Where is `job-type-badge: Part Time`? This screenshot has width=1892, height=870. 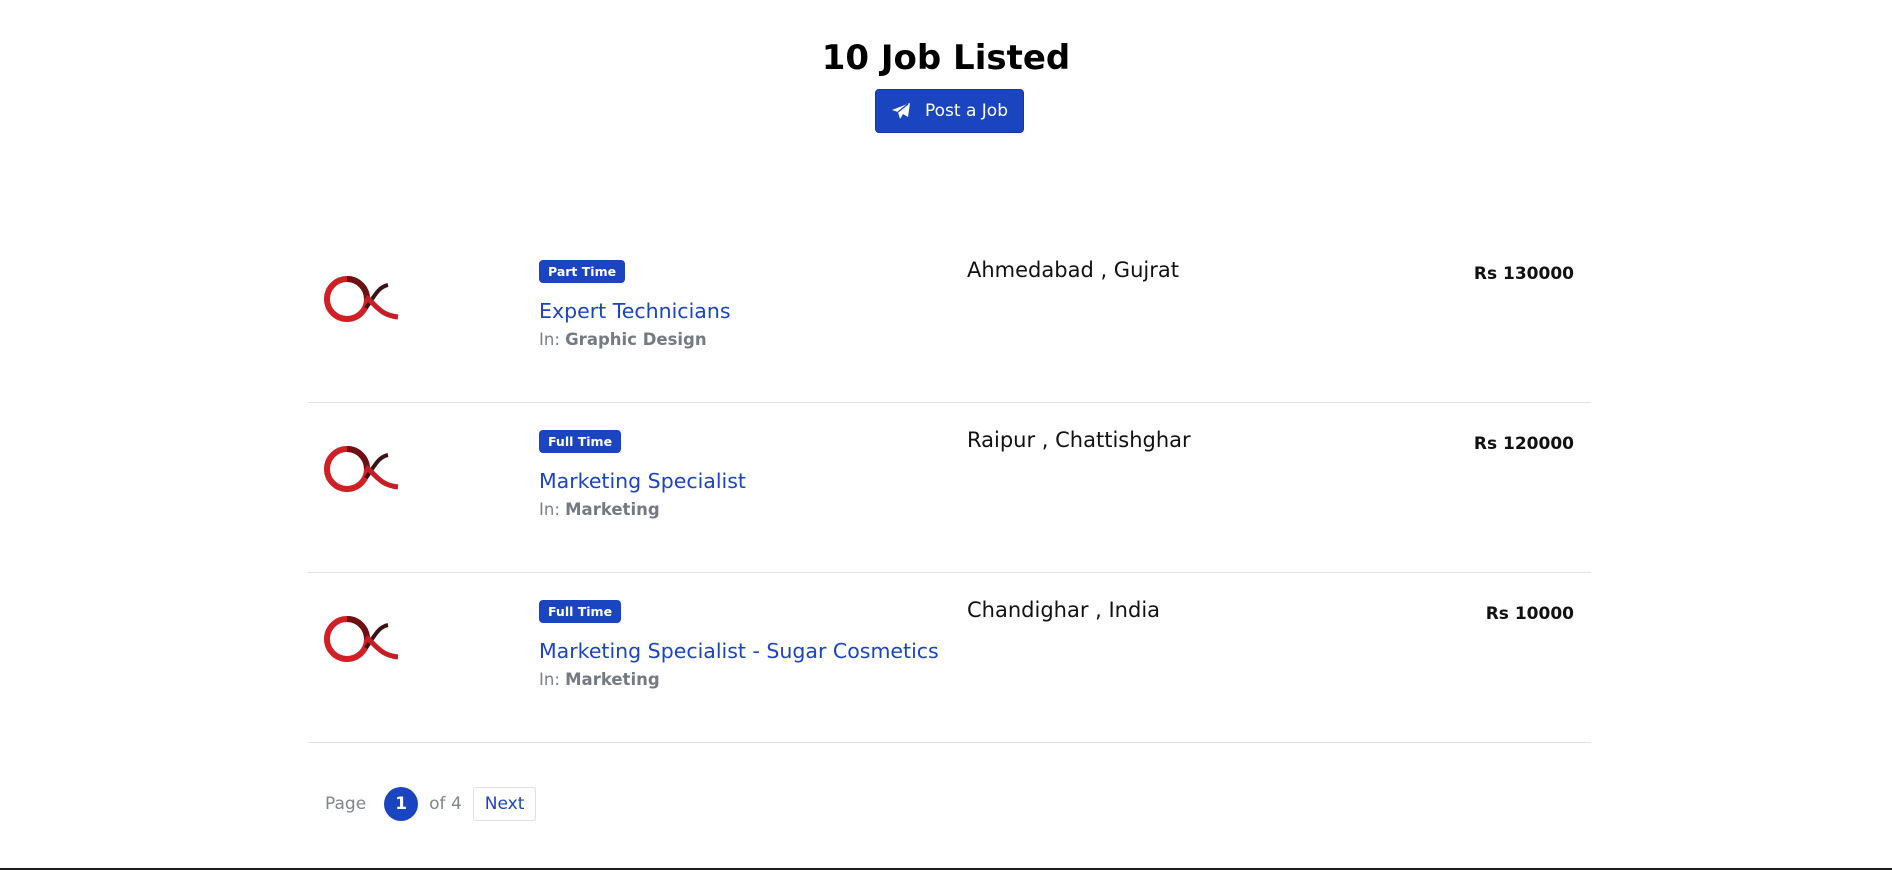
job-type-badge: Part Time is located at coordinates (582, 271).